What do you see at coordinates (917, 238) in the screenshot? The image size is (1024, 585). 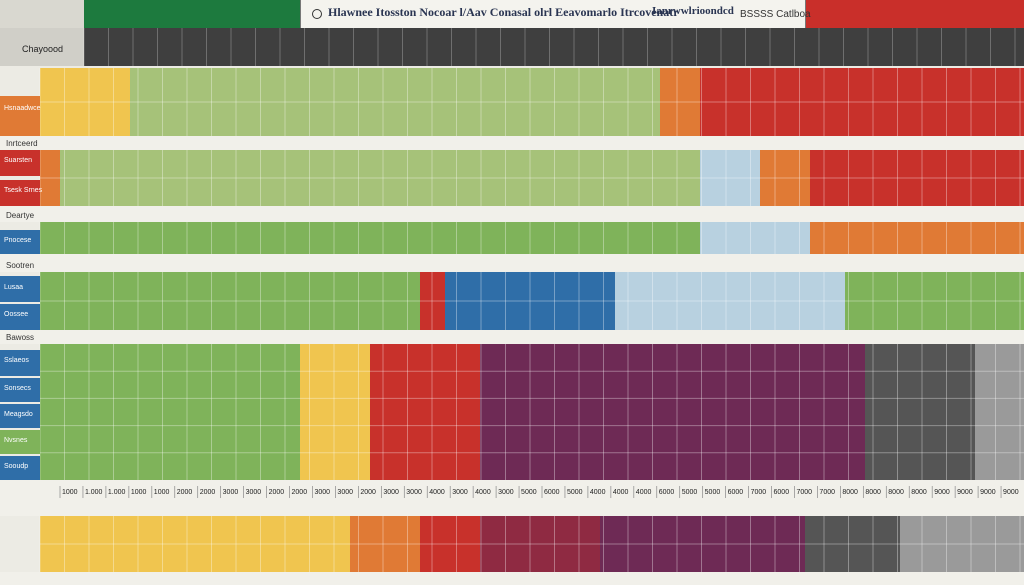 I see `heatmap-band-r2-s2` at bounding box center [917, 238].